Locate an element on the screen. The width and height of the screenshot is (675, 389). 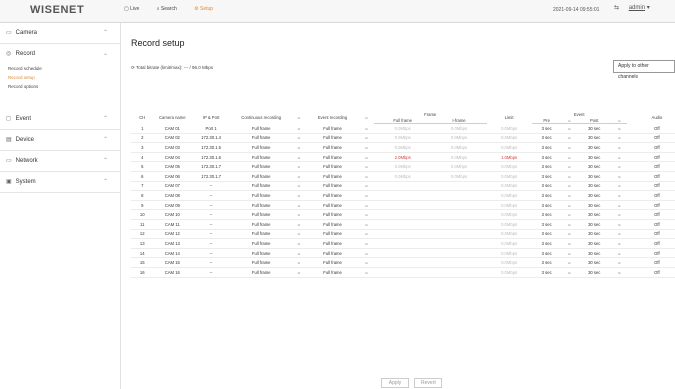
apply-button: Apply is located at coordinates (395, 383).